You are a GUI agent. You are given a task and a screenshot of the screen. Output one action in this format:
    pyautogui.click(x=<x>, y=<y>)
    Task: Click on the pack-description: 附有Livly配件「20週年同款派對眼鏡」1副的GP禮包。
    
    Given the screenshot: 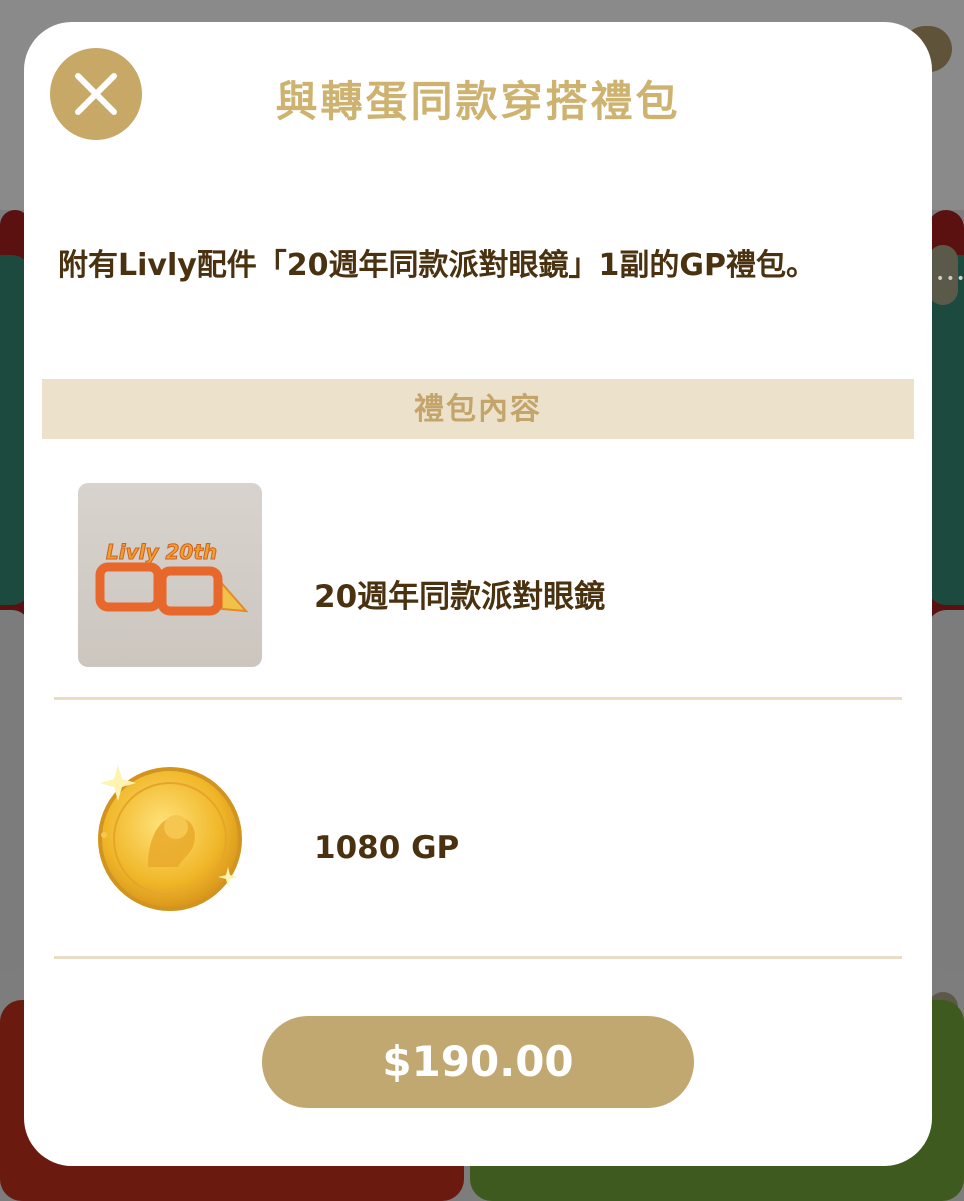 What is the action you would take?
    pyautogui.click(x=437, y=265)
    